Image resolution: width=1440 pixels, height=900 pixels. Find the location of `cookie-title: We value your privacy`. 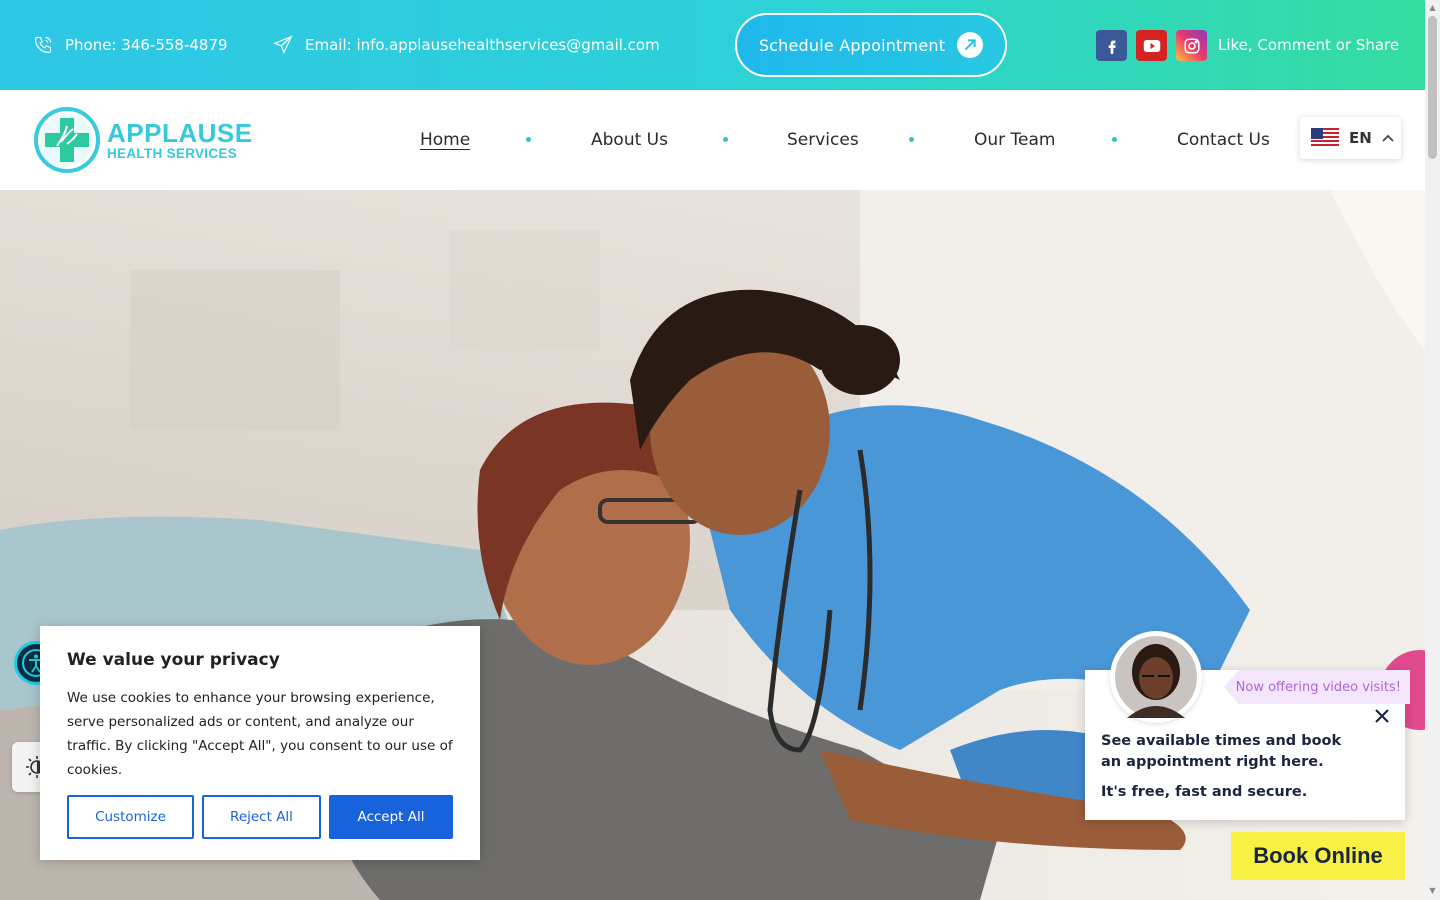

cookie-title: We value your privacy is located at coordinates (173, 660).